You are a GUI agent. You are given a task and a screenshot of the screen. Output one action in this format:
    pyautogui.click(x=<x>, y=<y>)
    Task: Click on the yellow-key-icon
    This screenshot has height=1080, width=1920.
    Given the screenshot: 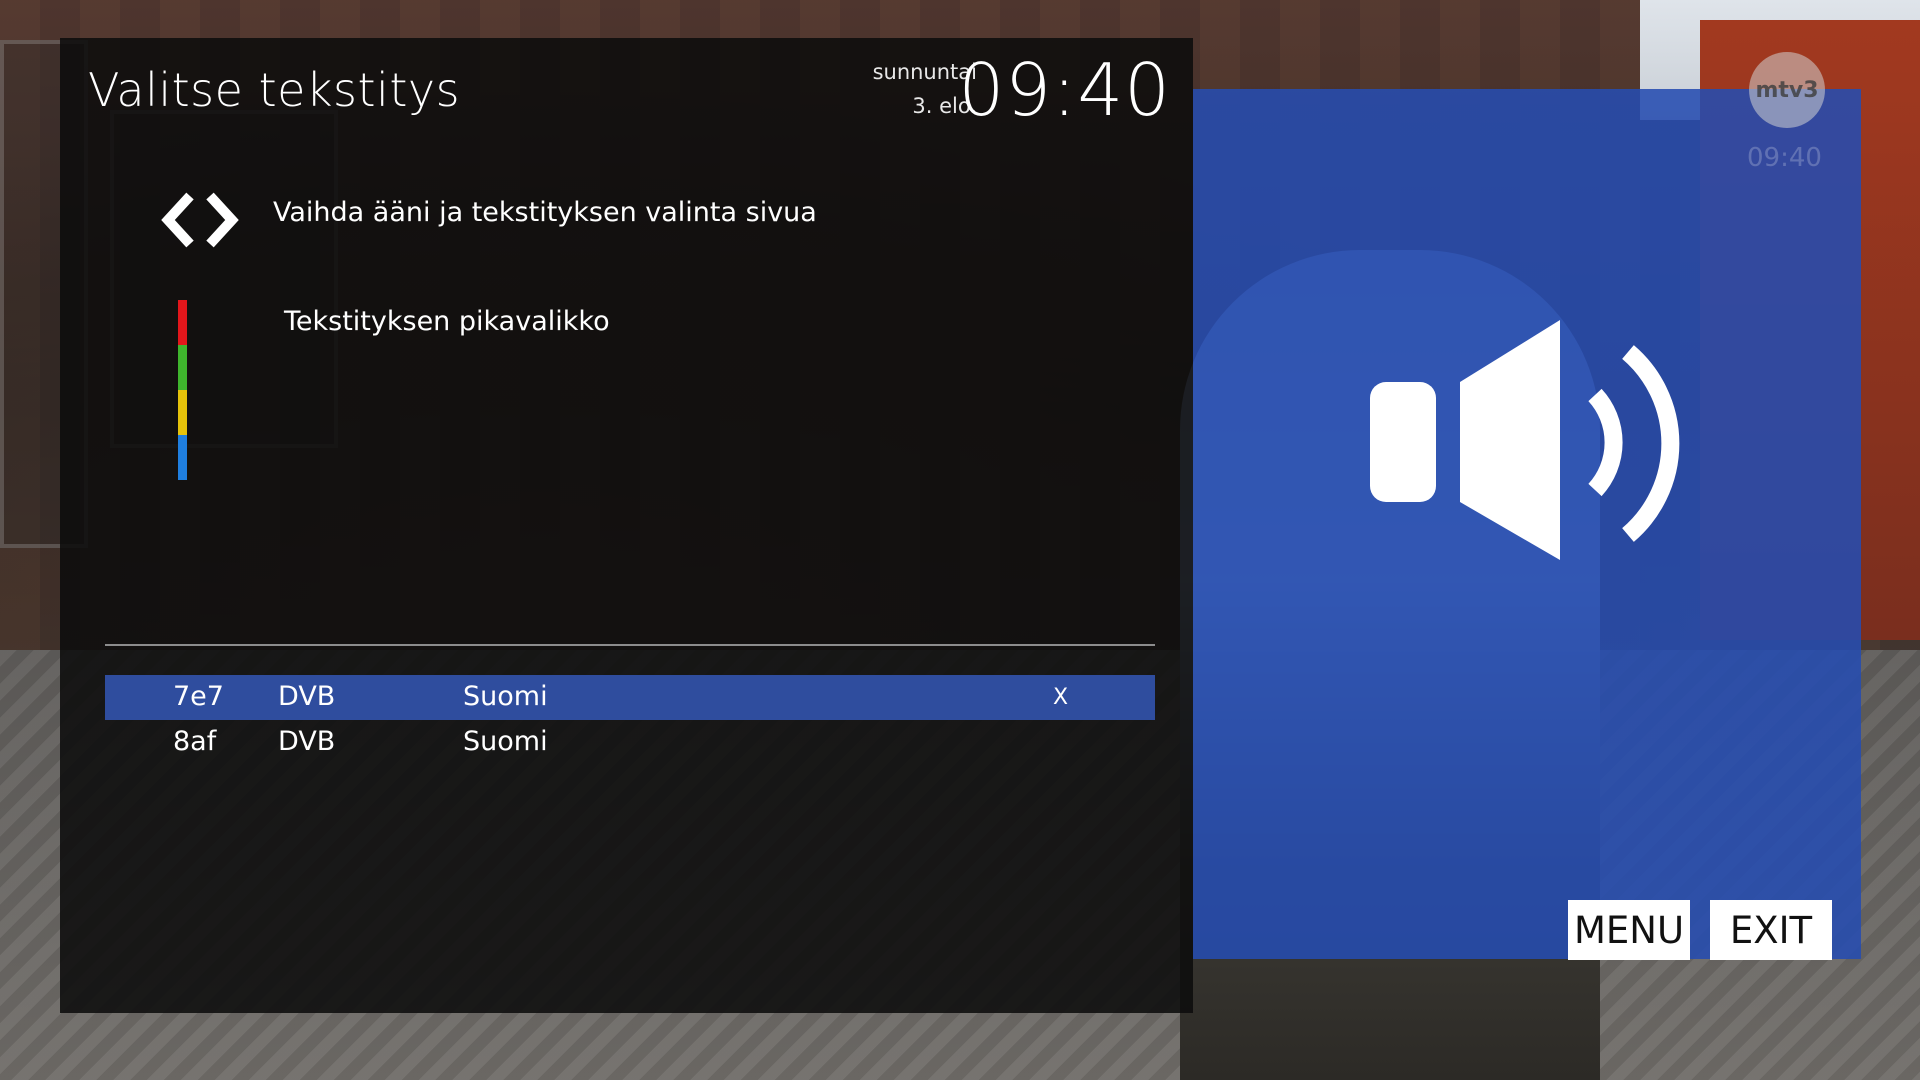 What is the action you would take?
    pyautogui.click(x=182, y=412)
    